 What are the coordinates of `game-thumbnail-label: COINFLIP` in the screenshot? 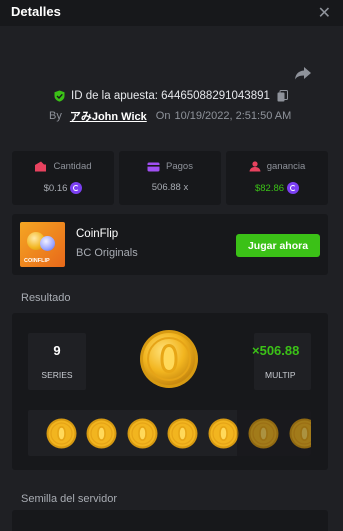 It's located at (37, 261).